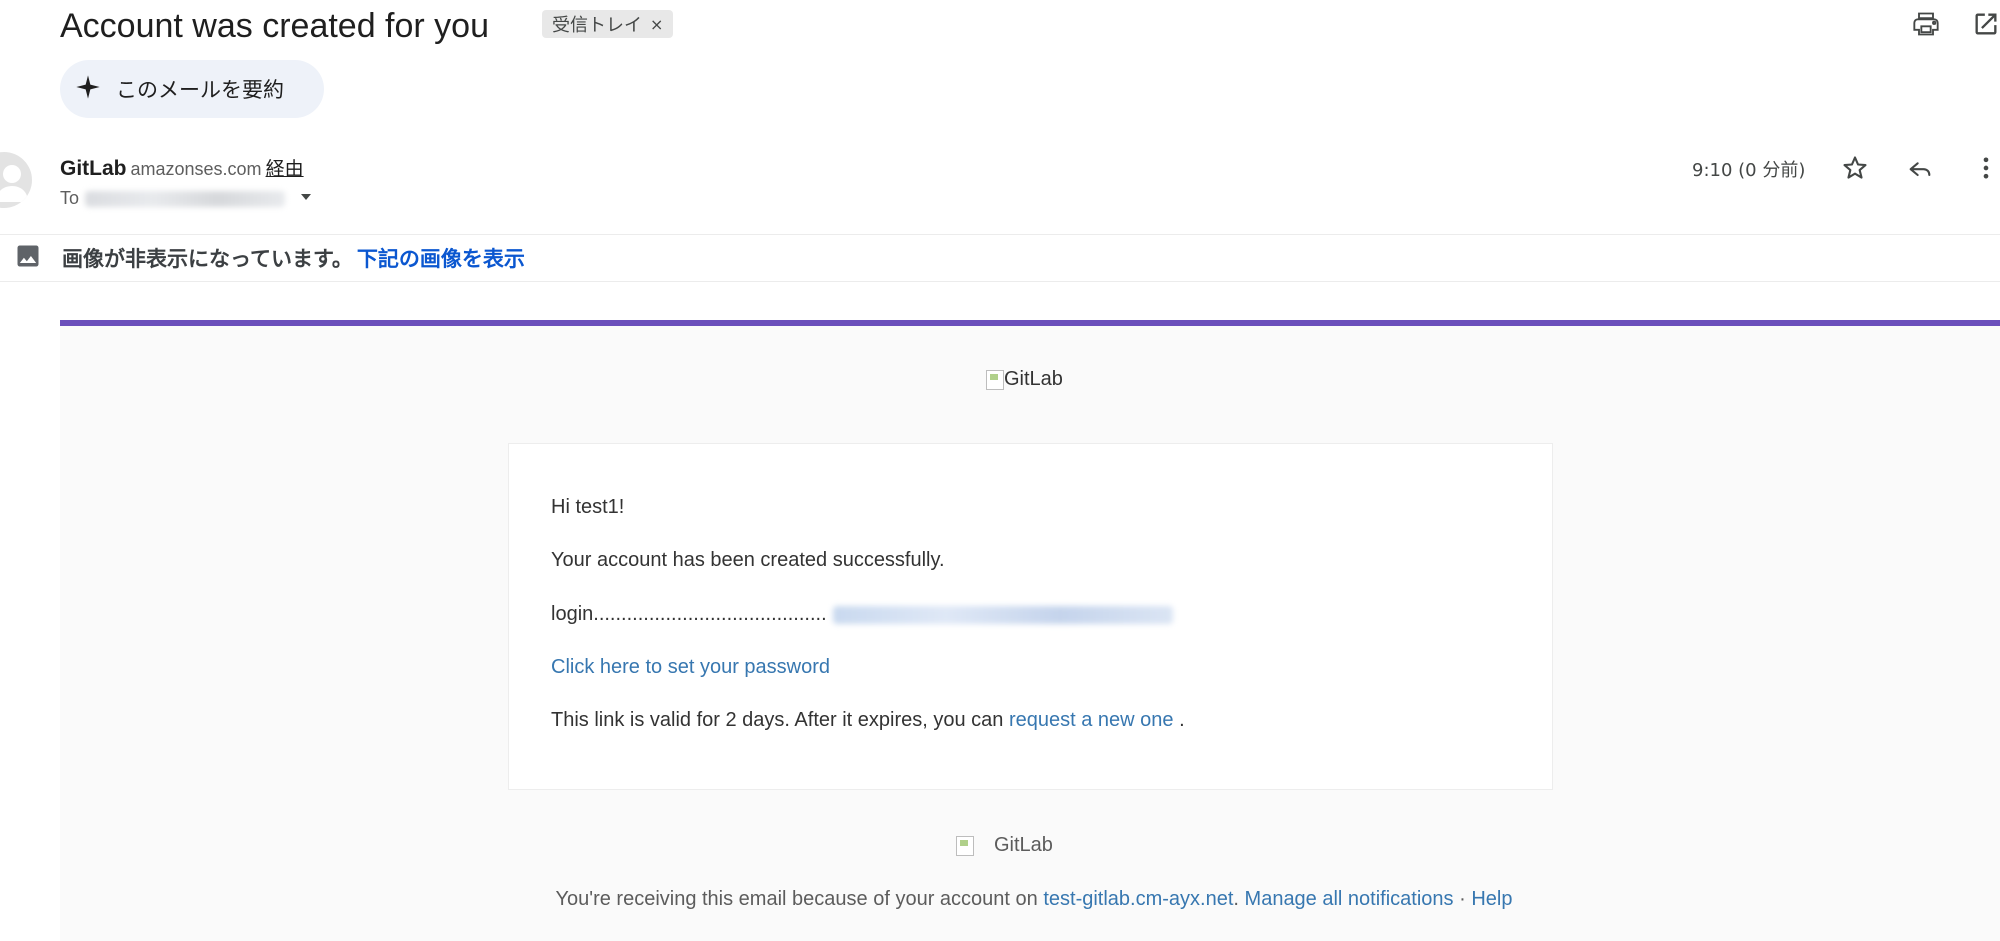 The image size is (2000, 941). Describe the element at coordinates (690, 667) in the screenshot. I see `set-password-link: Click here to set your password` at that location.